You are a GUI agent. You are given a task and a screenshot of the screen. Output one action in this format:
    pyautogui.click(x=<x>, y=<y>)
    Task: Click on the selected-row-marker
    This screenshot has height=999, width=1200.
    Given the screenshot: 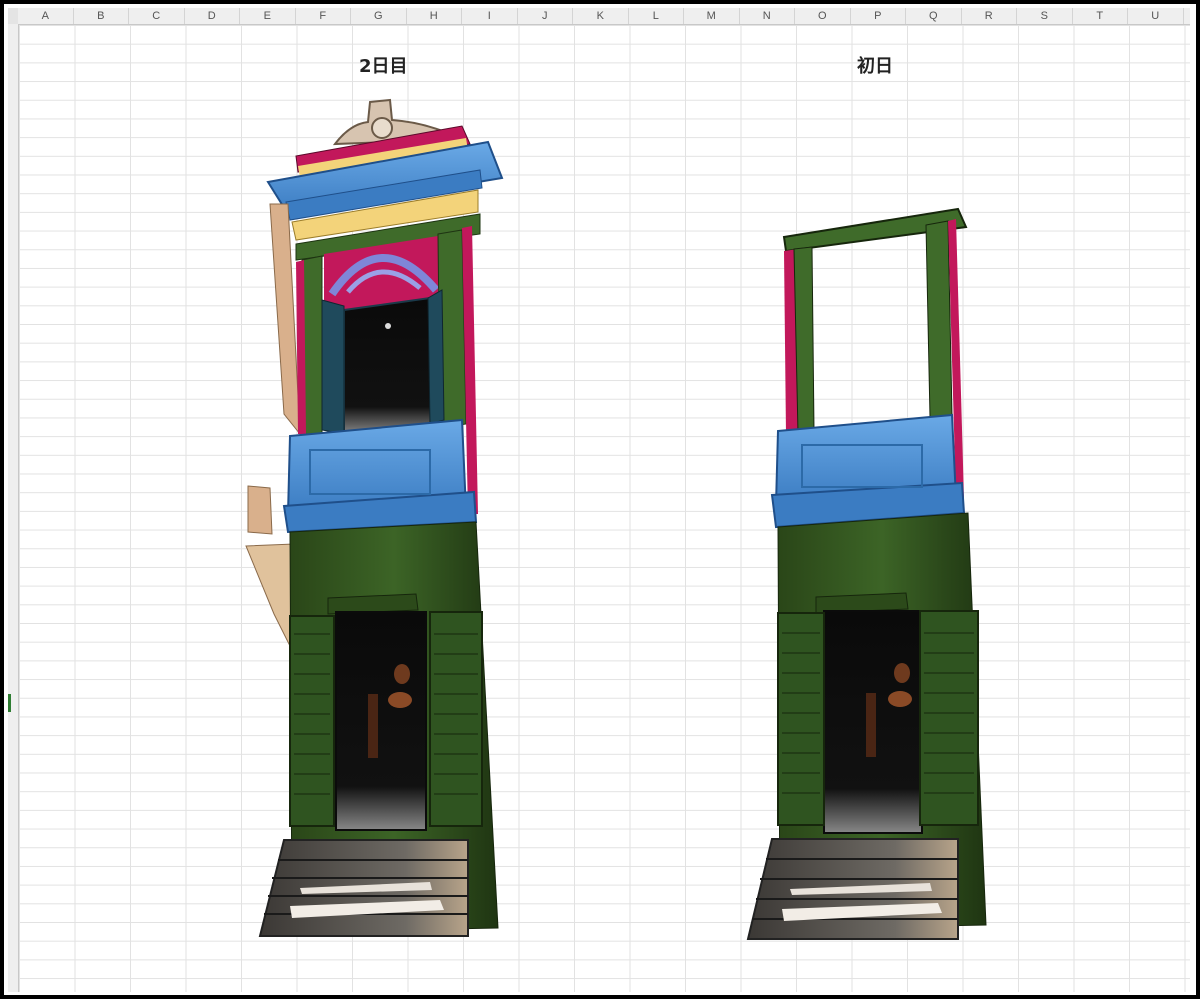 What is the action you would take?
    pyautogui.click(x=9, y=703)
    